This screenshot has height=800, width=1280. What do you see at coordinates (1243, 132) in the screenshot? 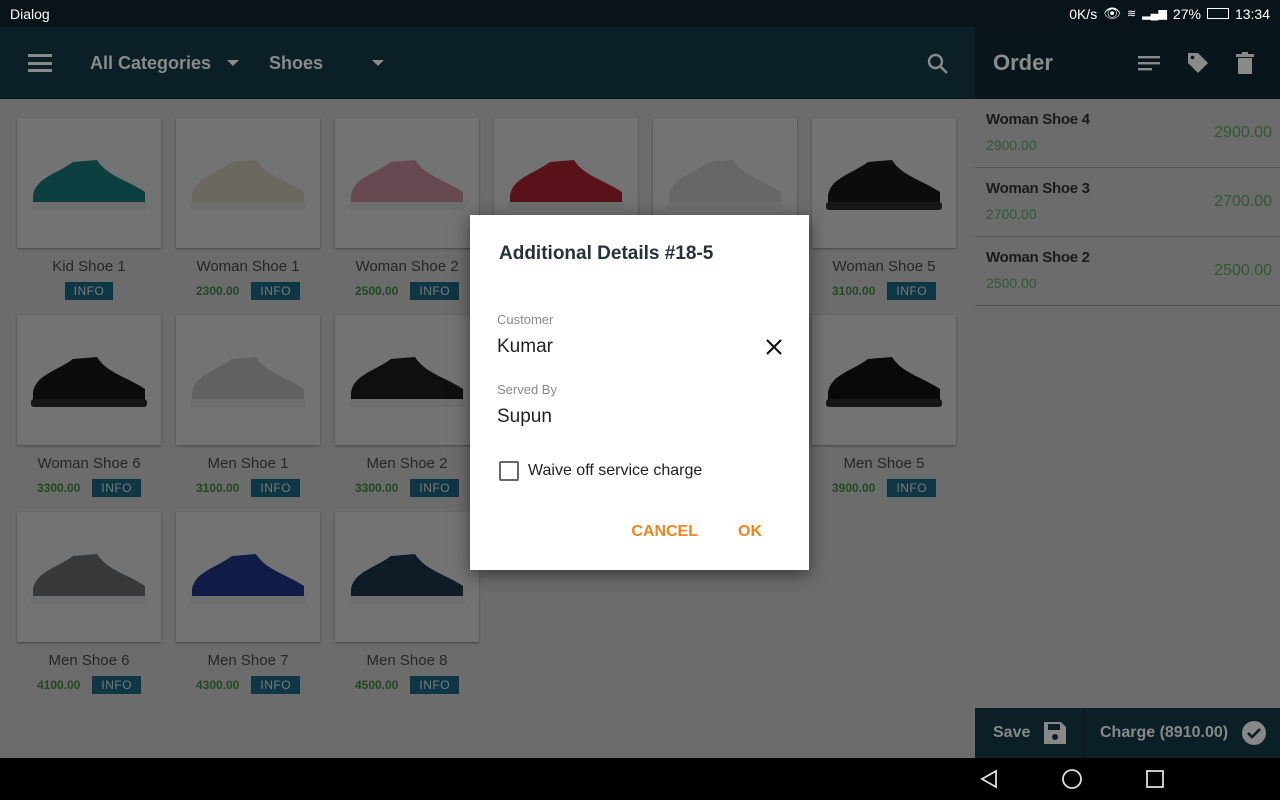
I see `order-item-total: 2900.00` at bounding box center [1243, 132].